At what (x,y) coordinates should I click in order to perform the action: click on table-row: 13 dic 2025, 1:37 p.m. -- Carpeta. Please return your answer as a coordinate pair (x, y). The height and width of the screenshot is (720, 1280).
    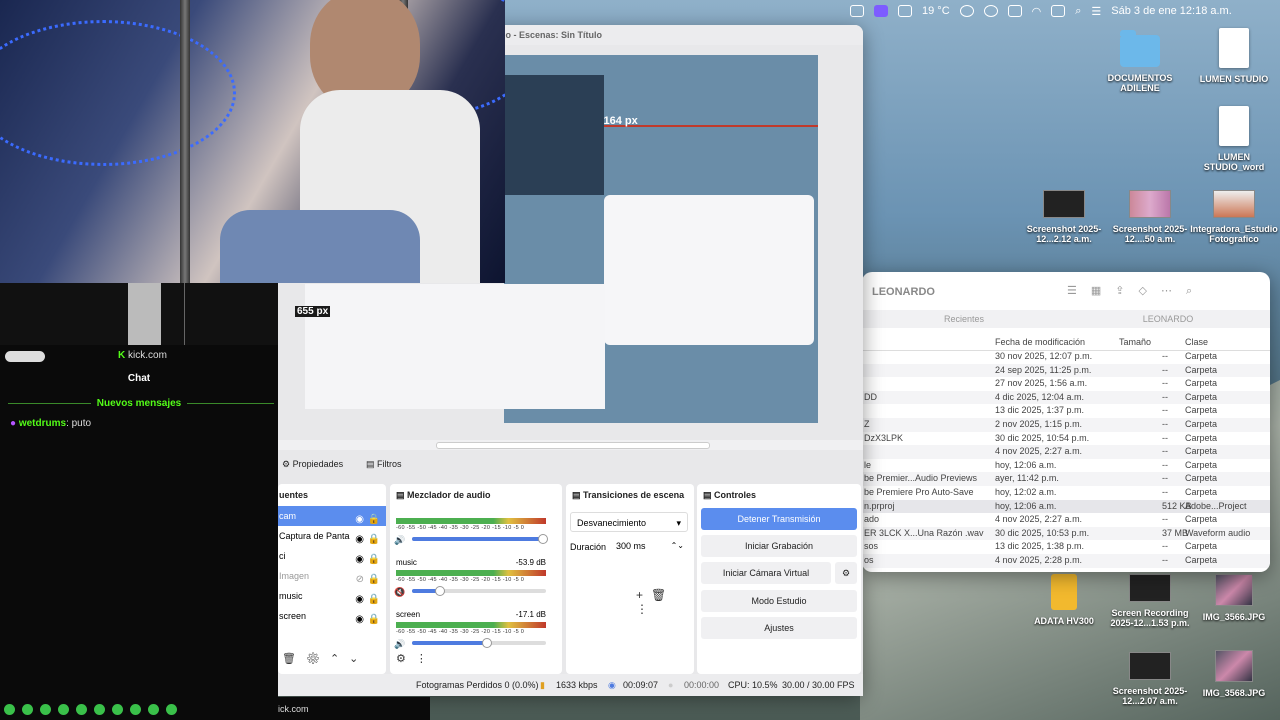
    Looking at the image, I should click on (1066, 411).